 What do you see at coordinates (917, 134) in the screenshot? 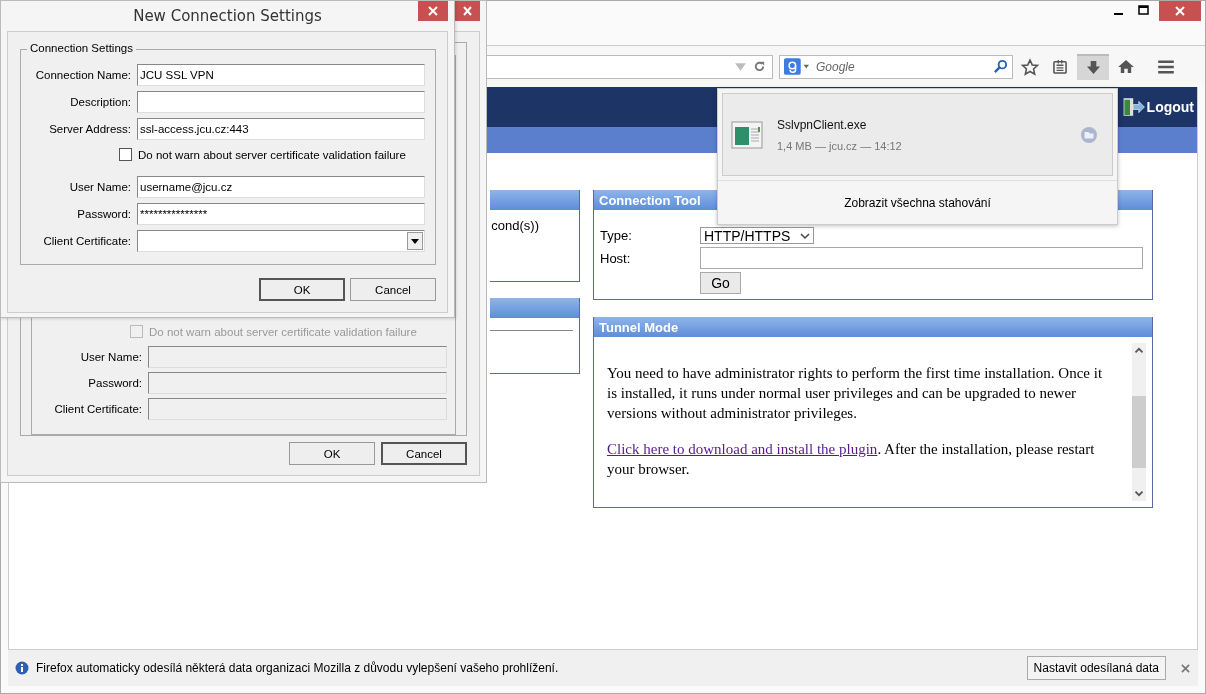
I see `download-item: SslvpnClient.exe 1,4 MB — jcu.cz — 14:12` at bounding box center [917, 134].